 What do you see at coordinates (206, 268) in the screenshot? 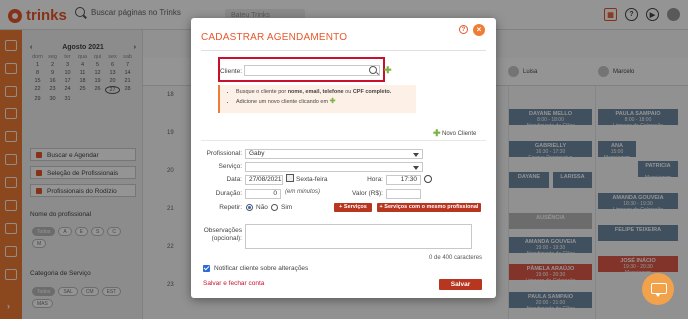
I see `notify-checkbox` at bounding box center [206, 268].